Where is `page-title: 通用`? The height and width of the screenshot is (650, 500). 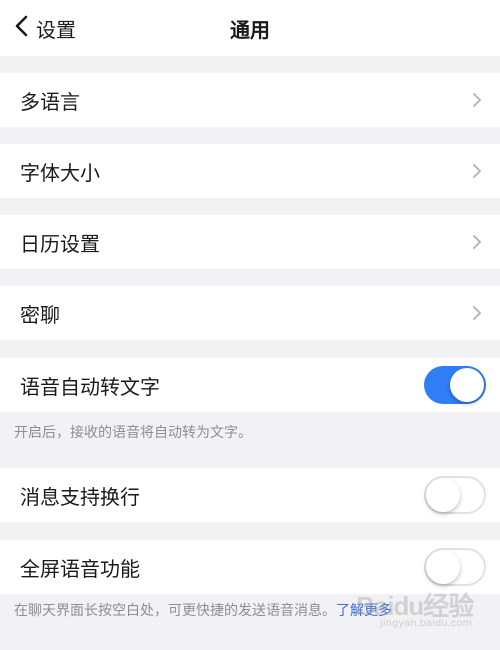 page-title: 通用 is located at coordinates (250, 30).